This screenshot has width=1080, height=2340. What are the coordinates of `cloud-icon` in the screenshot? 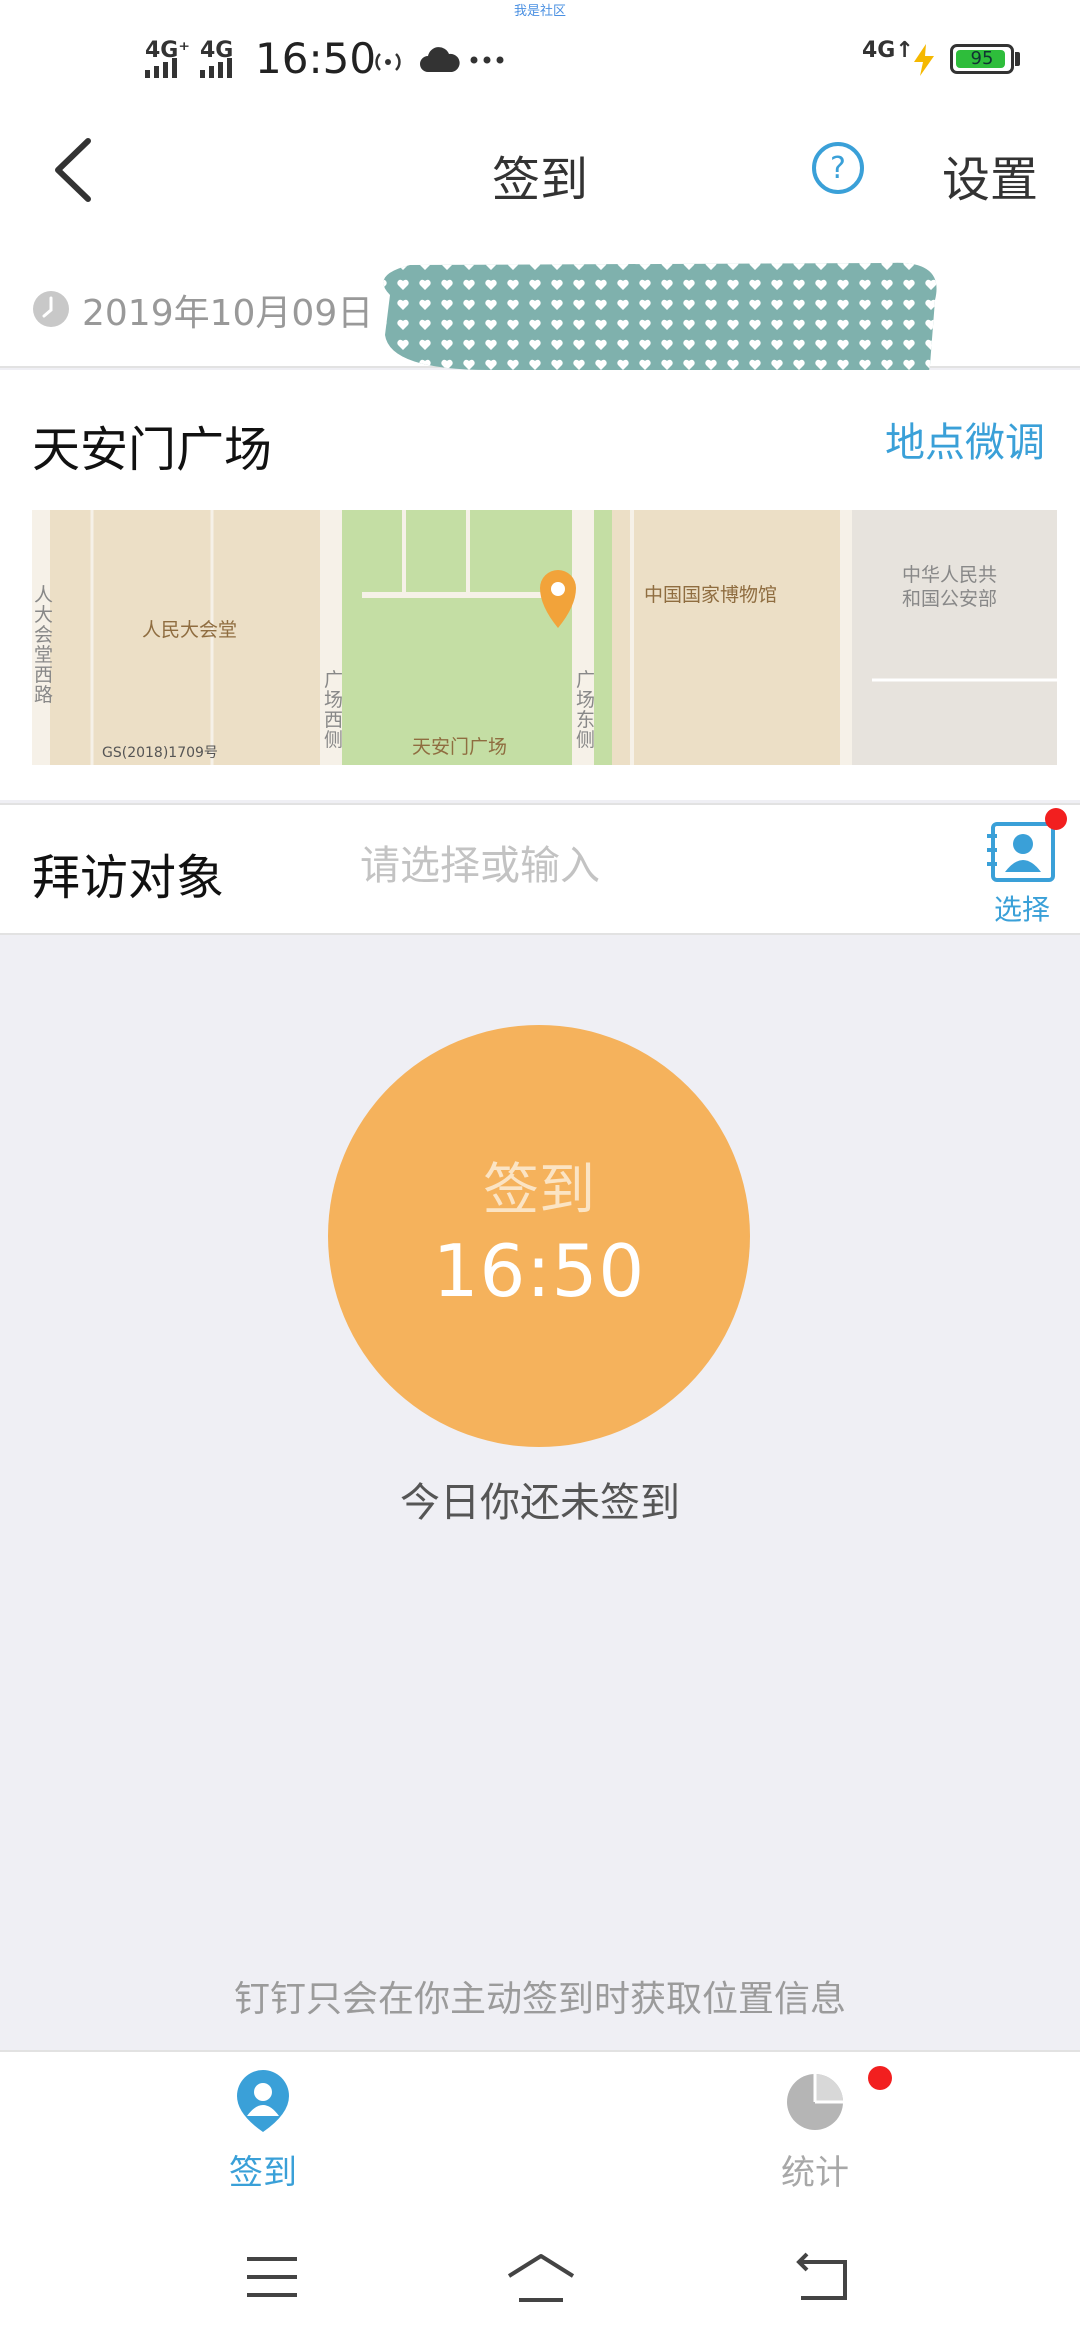 It's located at (440, 59).